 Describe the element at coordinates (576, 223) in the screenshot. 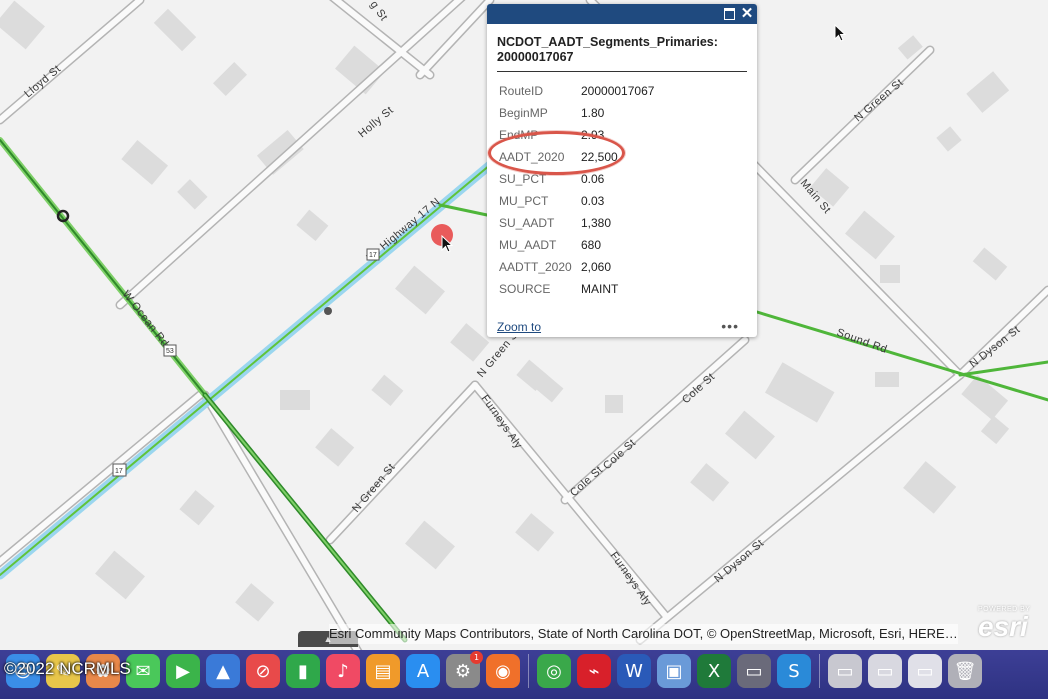

I see `attribute-row: SU_AADT 1,380` at that location.